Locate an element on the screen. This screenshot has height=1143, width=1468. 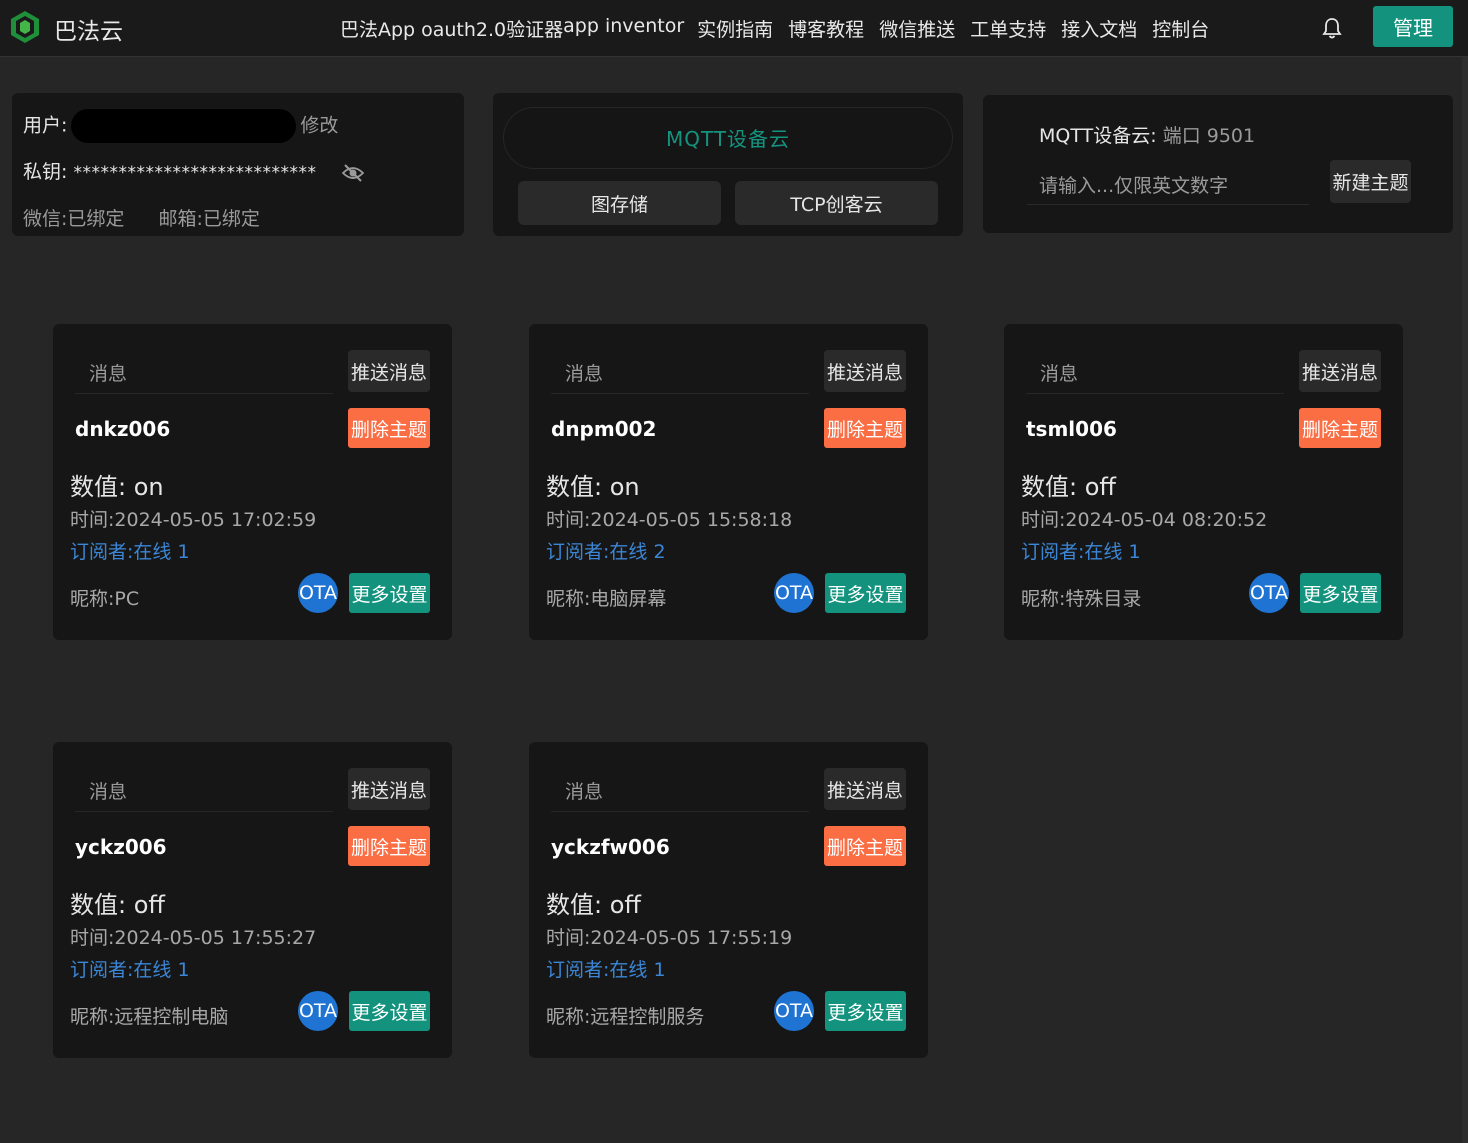
new-topic-panel: MQTT设备云: 端口 9501 新建主题 is located at coordinates (1218, 164).